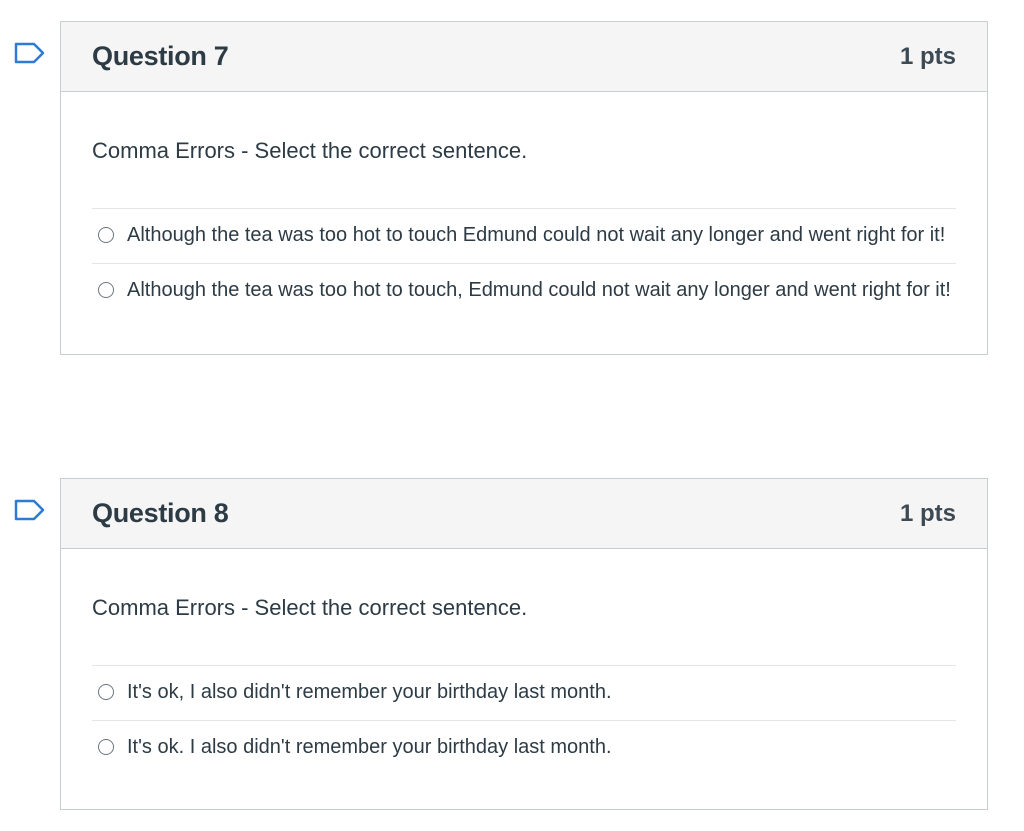 Image resolution: width=1024 pixels, height=831 pixels. What do you see at coordinates (524, 514) in the screenshot?
I see `question-header: Question 8 1 pts` at bounding box center [524, 514].